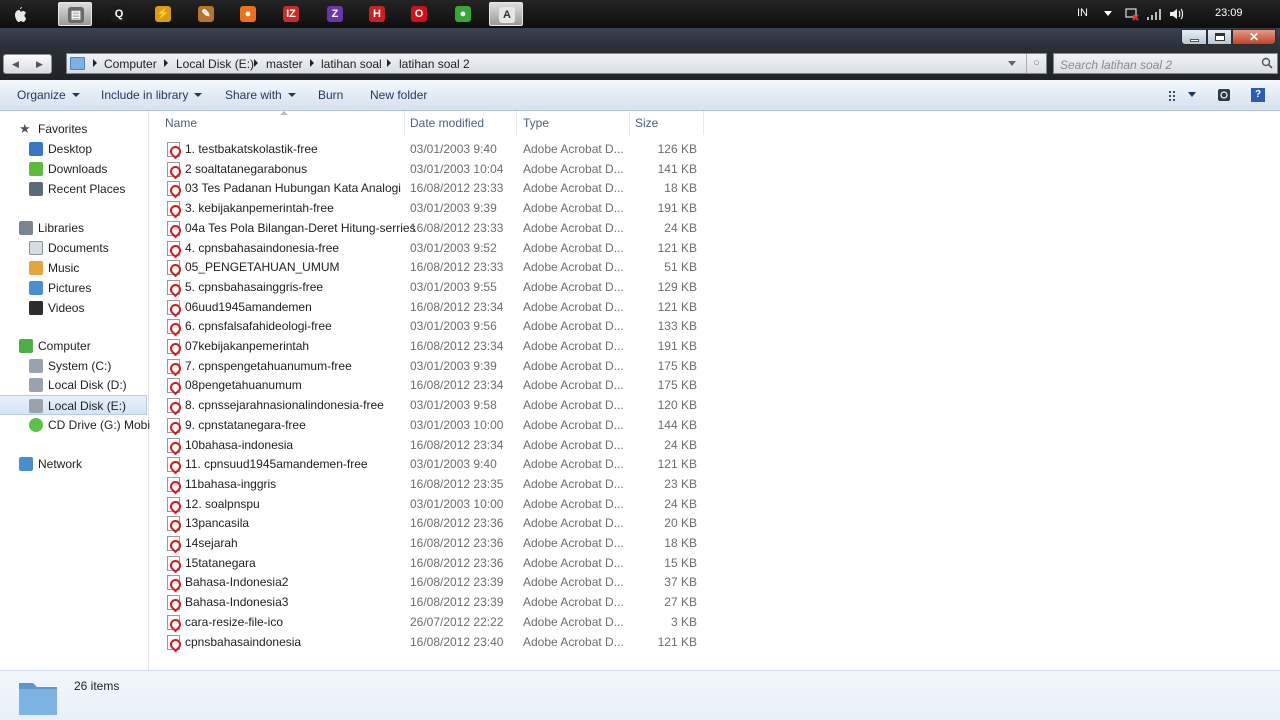  What do you see at coordinates (351, 64) in the screenshot?
I see `breadcrumb-latihan-soal: latihan soal` at bounding box center [351, 64].